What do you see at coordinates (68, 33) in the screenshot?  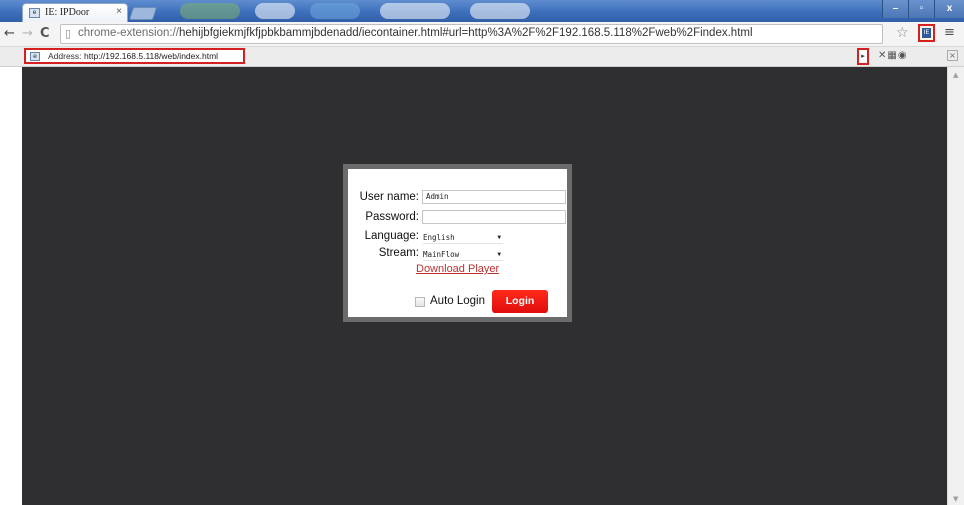 I see `page-icon: ▯` at bounding box center [68, 33].